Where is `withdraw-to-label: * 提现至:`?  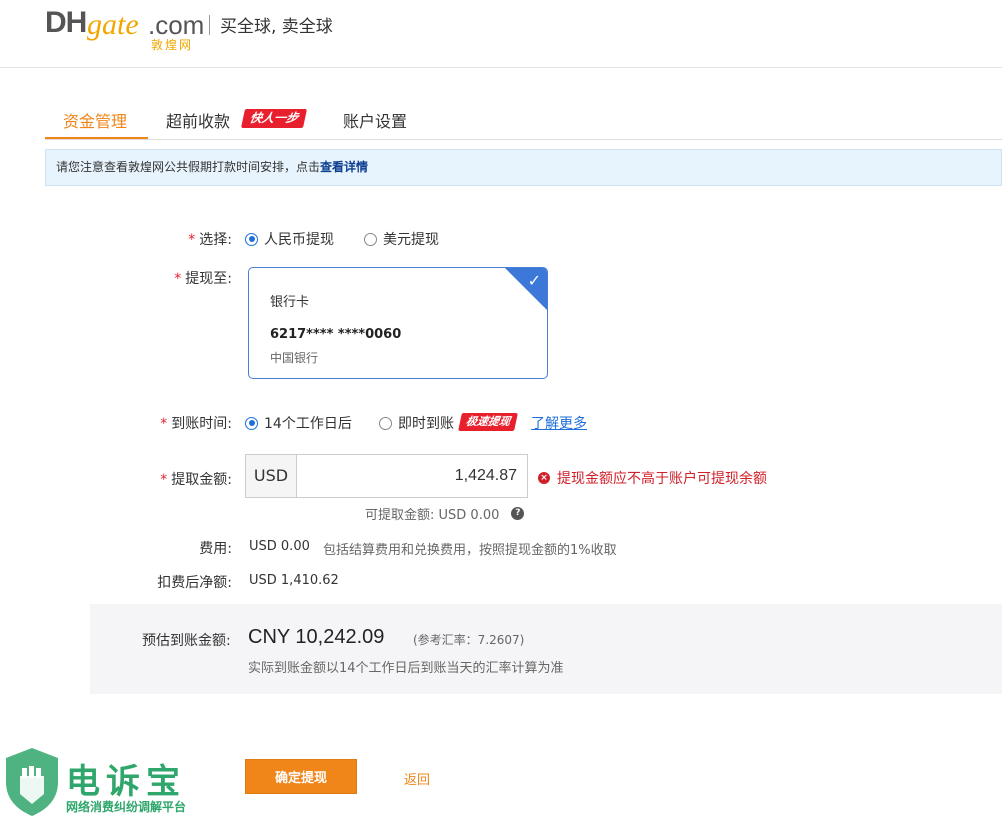
withdraw-to-label: * 提现至: is located at coordinates (203, 279).